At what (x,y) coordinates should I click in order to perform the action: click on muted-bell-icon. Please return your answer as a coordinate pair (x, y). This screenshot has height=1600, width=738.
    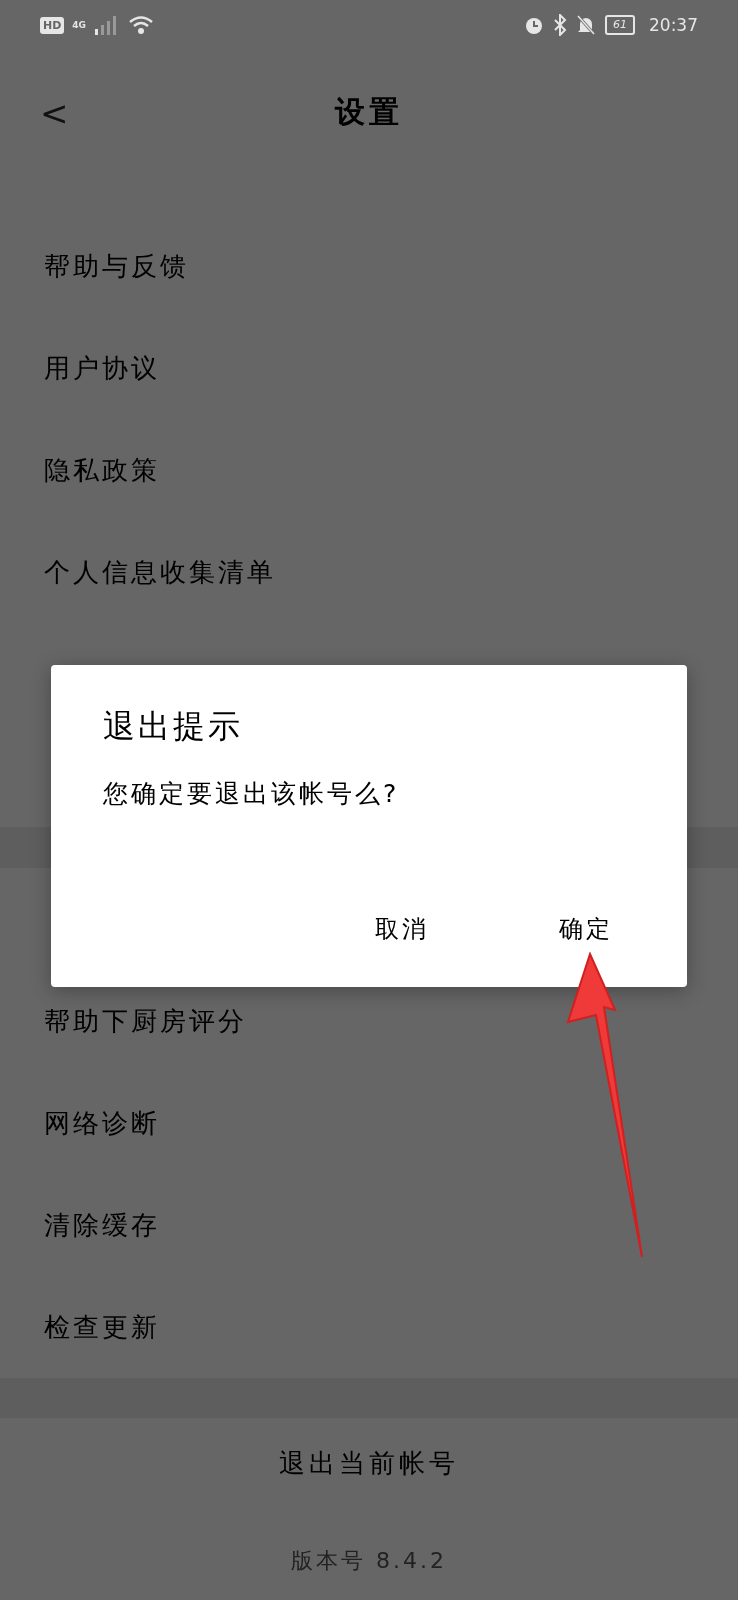
    Looking at the image, I should click on (586, 25).